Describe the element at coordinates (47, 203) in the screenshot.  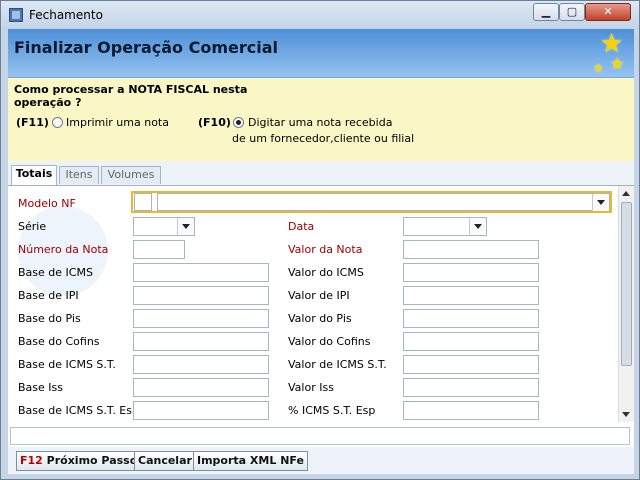
I see `label-modelo-nf: Modelo NF` at that location.